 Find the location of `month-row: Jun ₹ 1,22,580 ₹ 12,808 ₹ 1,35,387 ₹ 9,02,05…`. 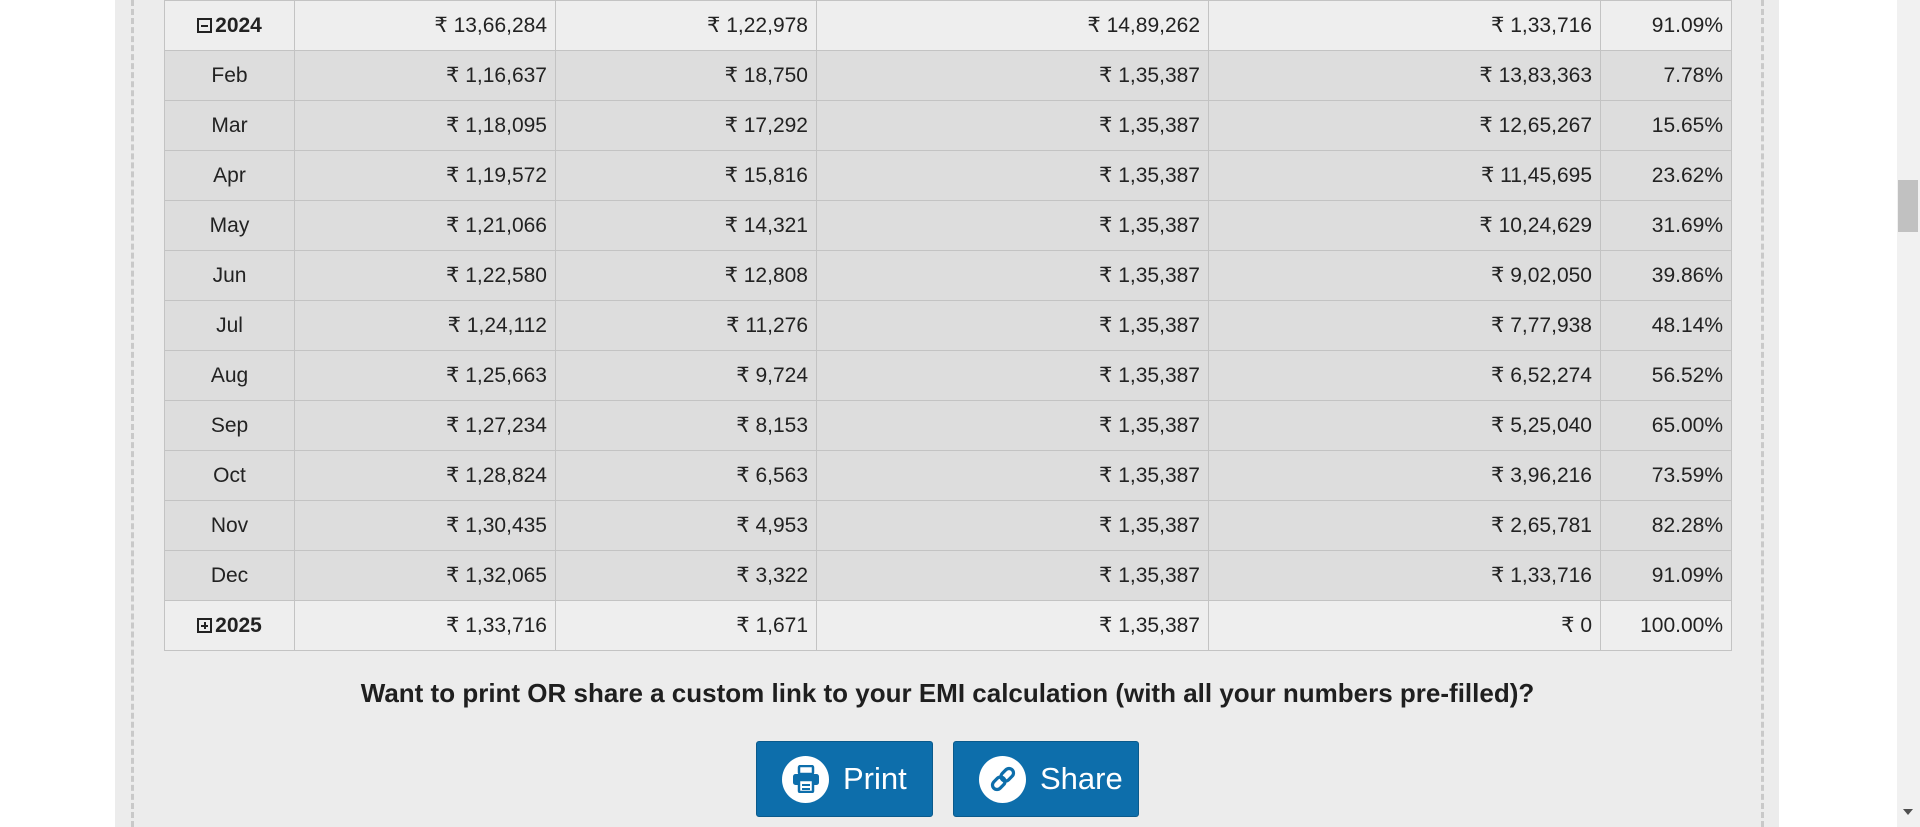

month-row: Jun ₹ 1,22,580 ₹ 12,808 ₹ 1,35,387 ₹ 9,02,05… is located at coordinates (948, 275).